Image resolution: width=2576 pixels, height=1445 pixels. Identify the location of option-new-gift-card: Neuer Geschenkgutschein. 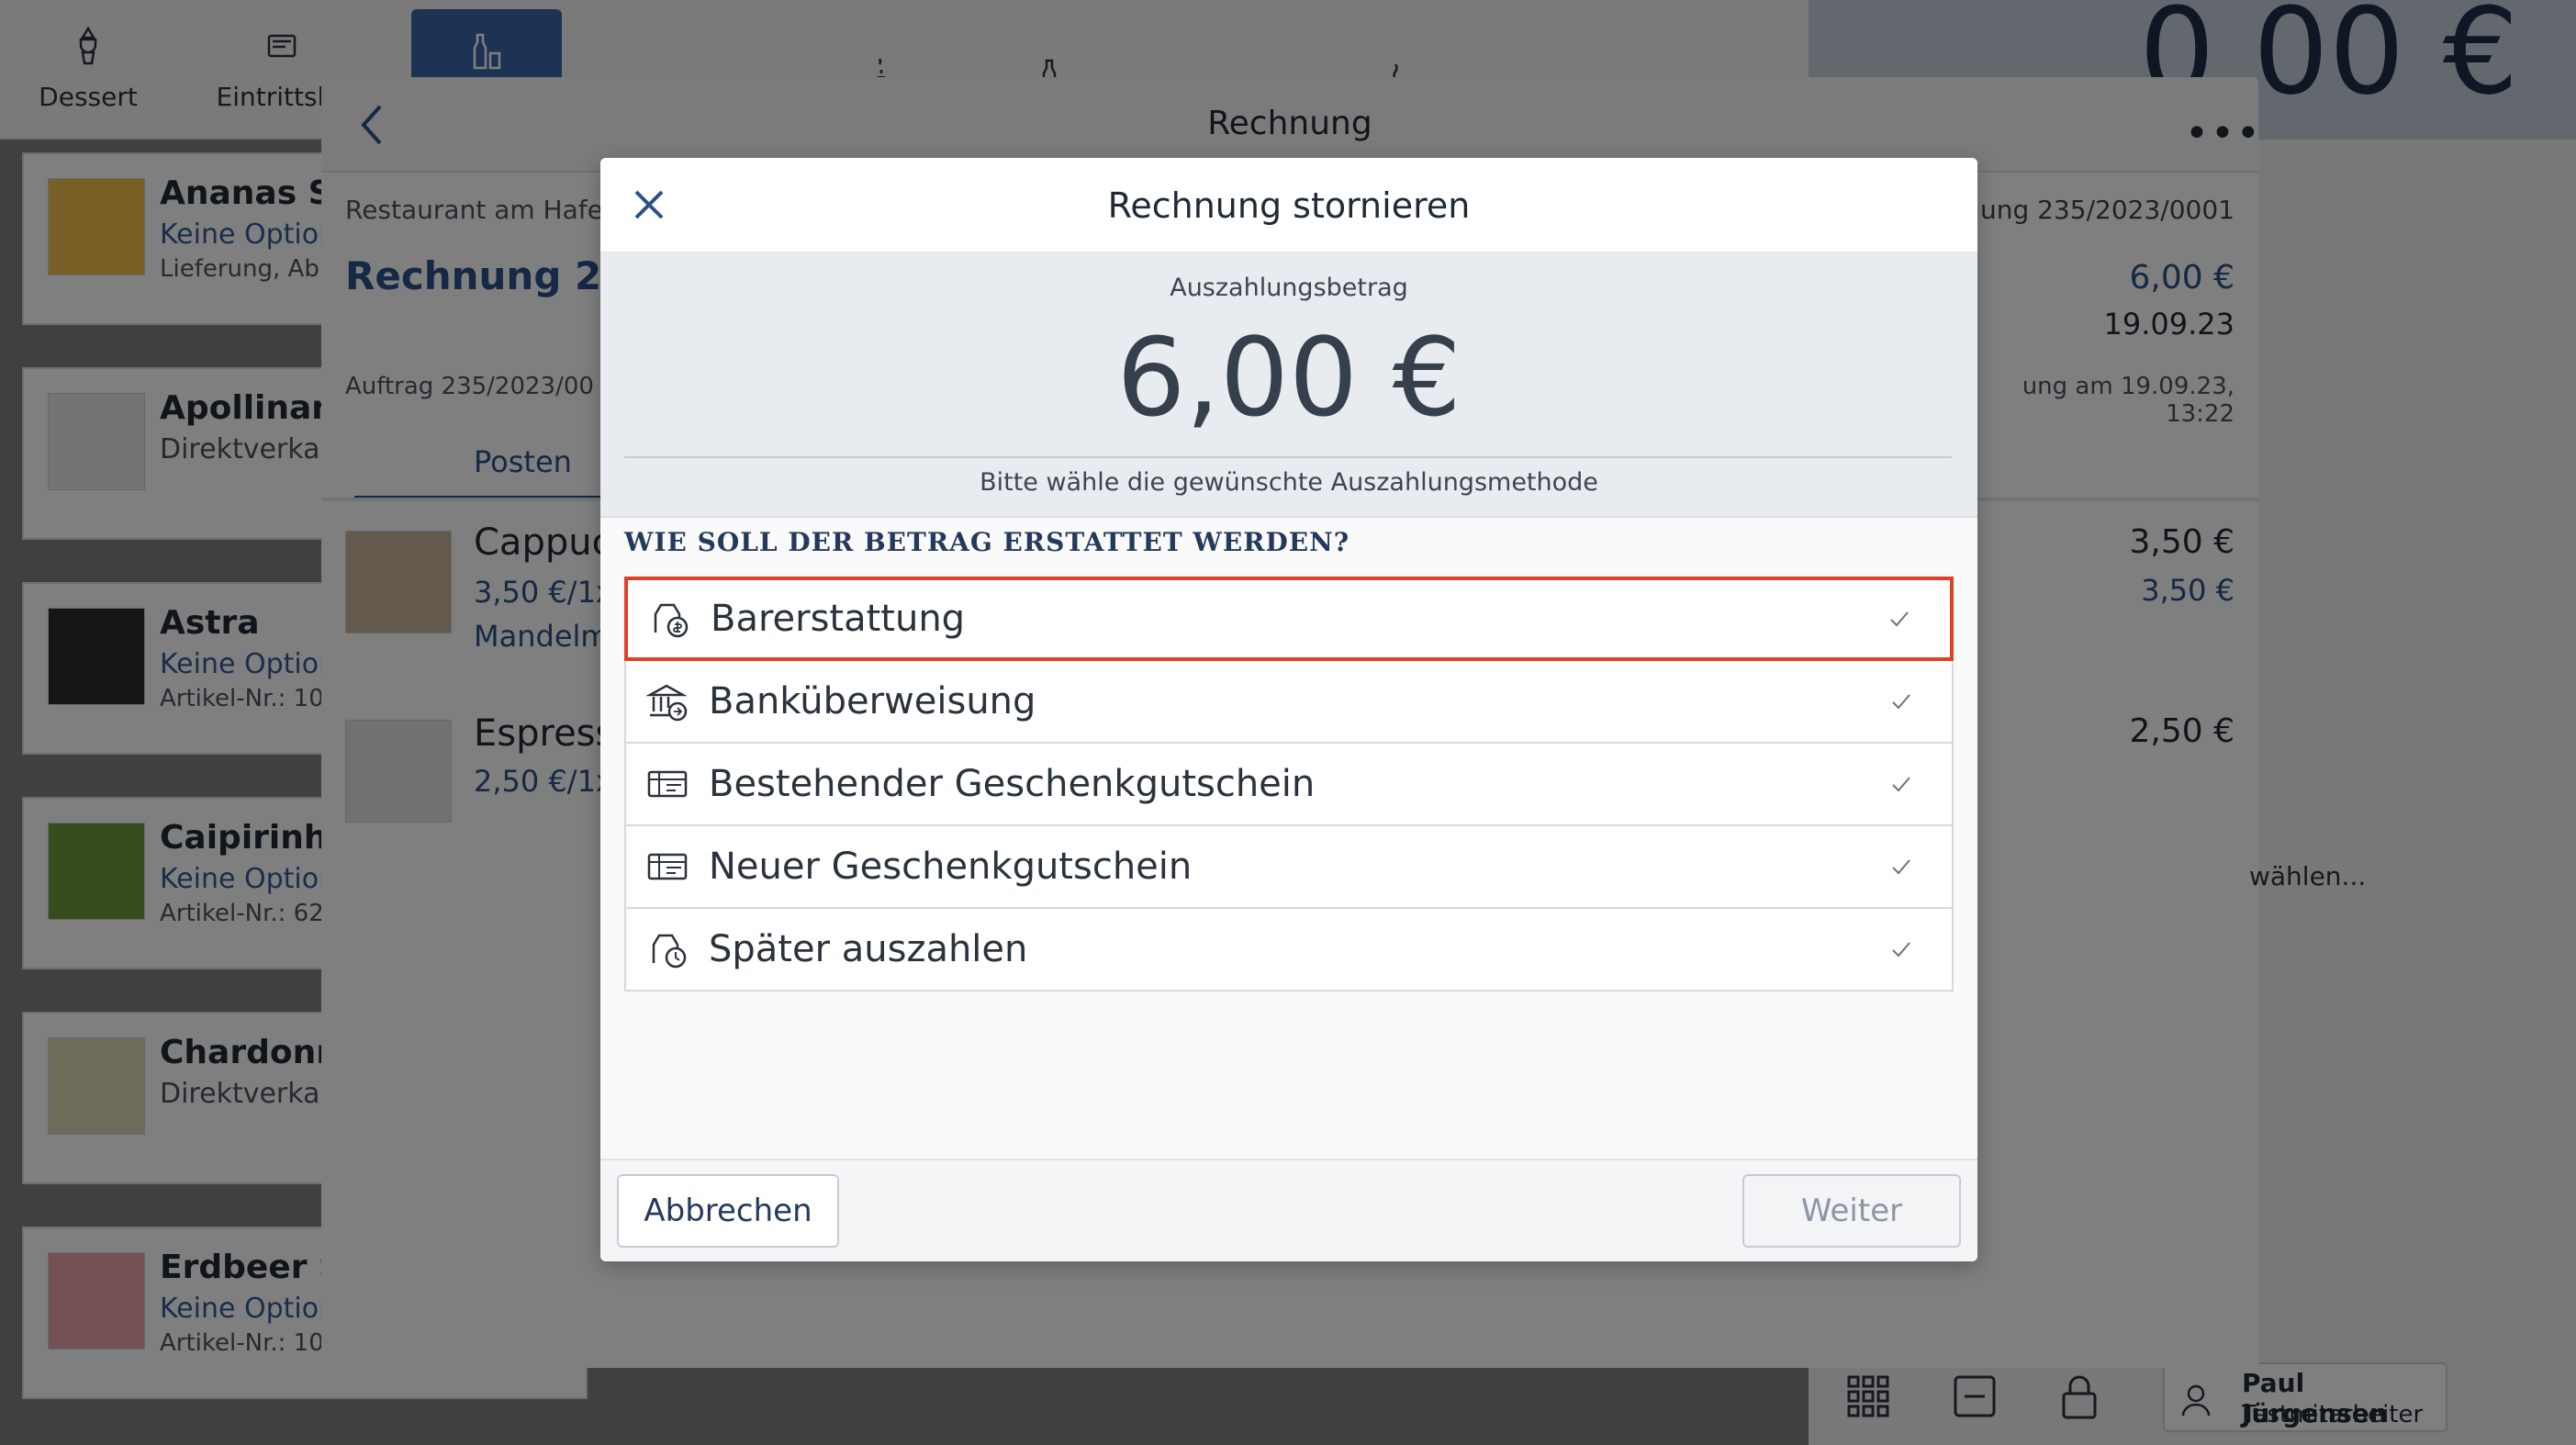
(1289, 867).